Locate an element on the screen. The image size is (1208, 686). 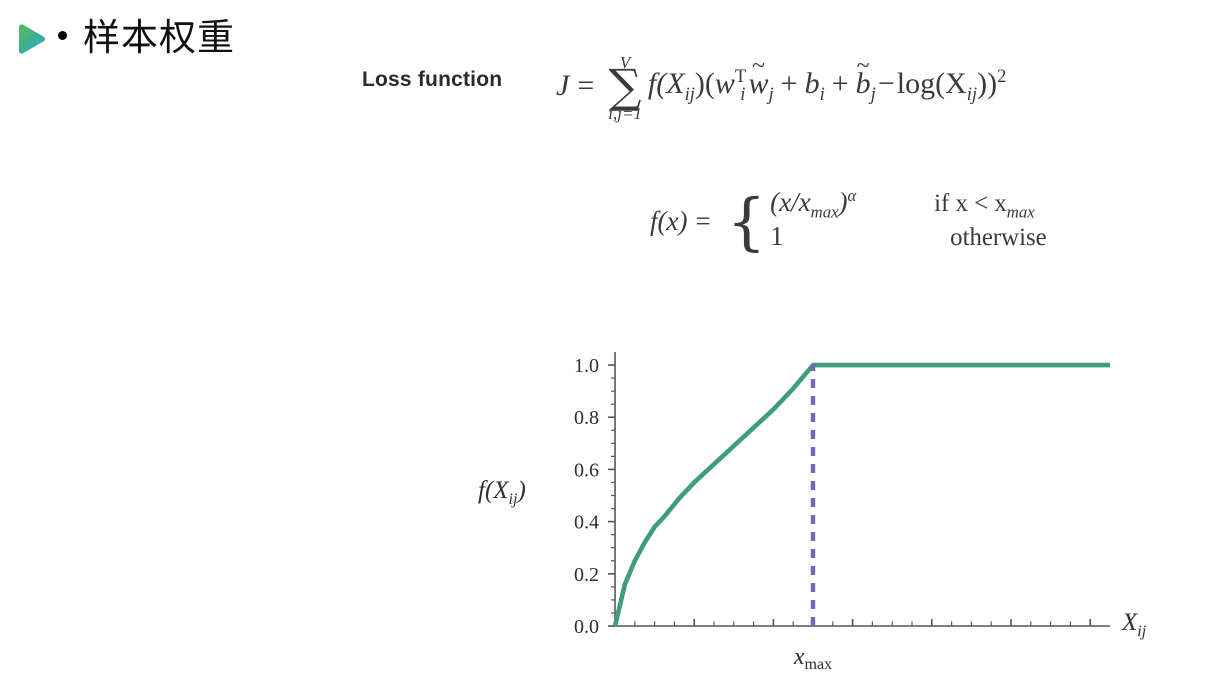
eq-w-tilde-host: ~ w is located at coordinates (758, 77).